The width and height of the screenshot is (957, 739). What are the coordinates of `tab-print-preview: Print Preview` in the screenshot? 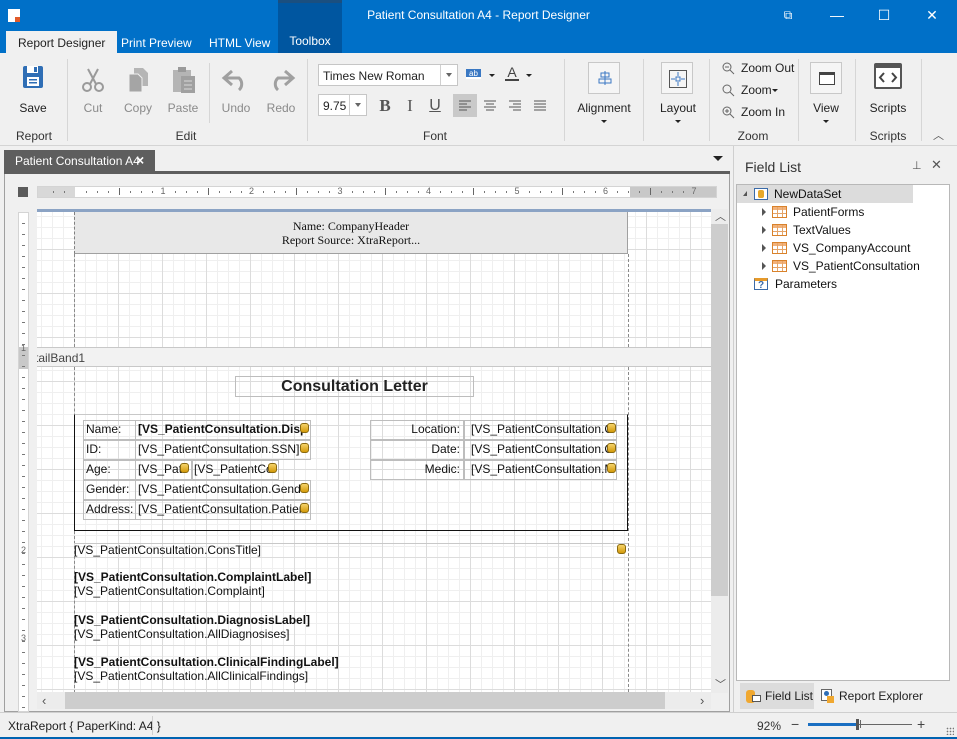 It's located at (156, 42).